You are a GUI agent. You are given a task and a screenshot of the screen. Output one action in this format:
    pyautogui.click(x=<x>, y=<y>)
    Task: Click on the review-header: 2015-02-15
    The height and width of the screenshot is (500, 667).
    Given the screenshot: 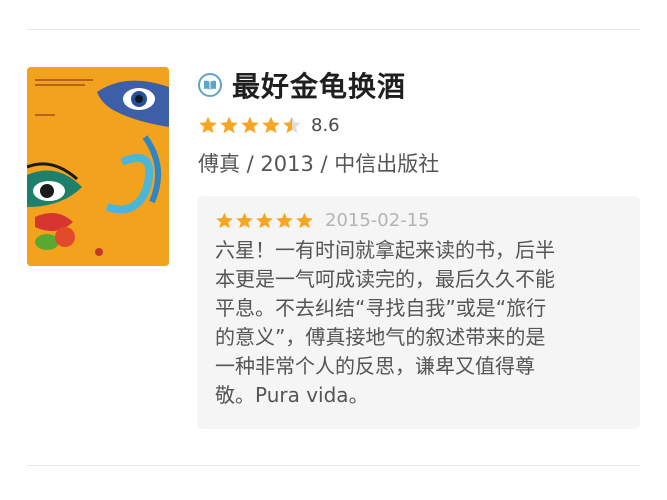 What is the action you would take?
    pyautogui.click(x=322, y=220)
    